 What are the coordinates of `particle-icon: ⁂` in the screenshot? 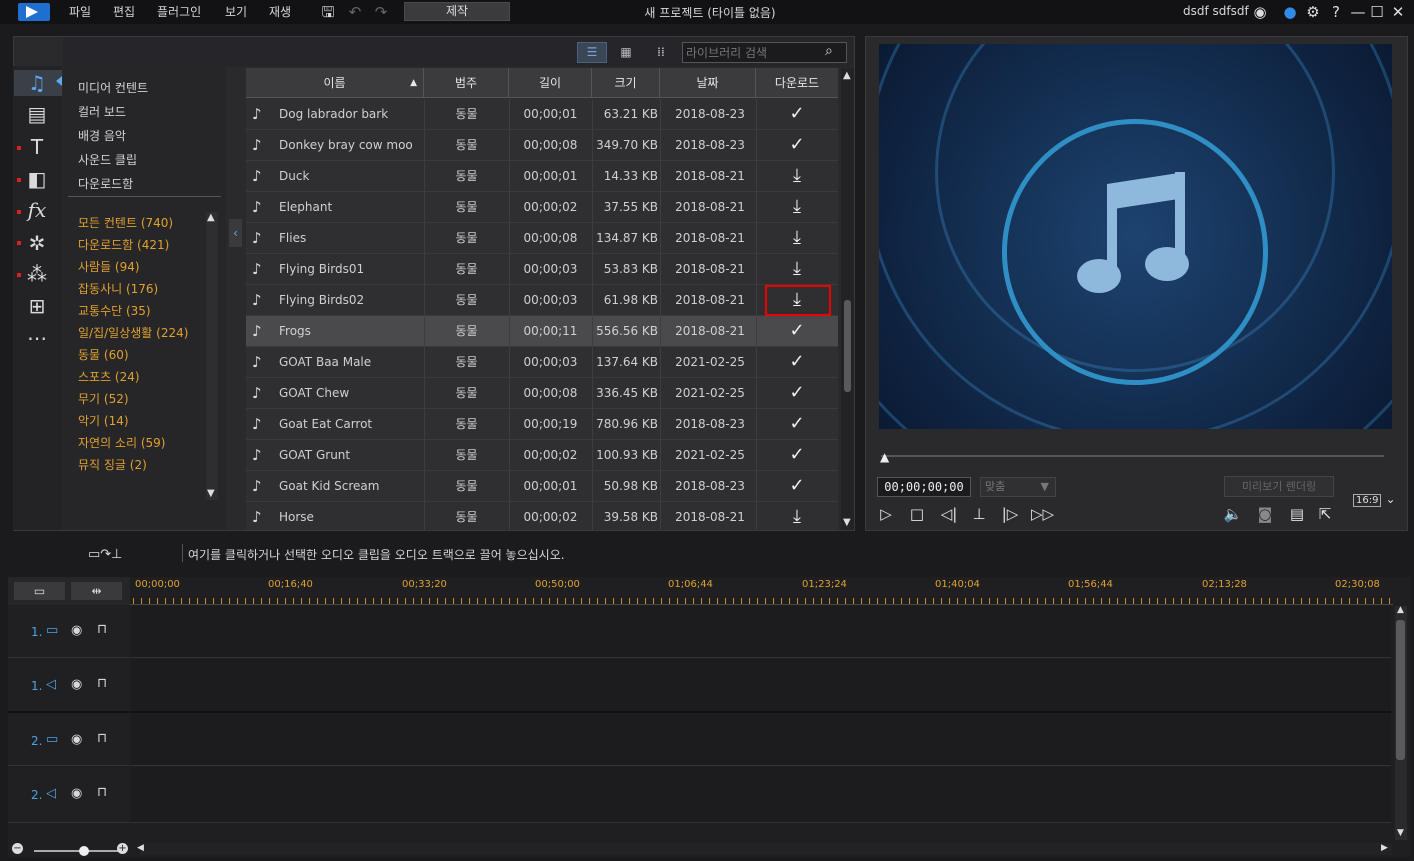 It's located at (37, 274).